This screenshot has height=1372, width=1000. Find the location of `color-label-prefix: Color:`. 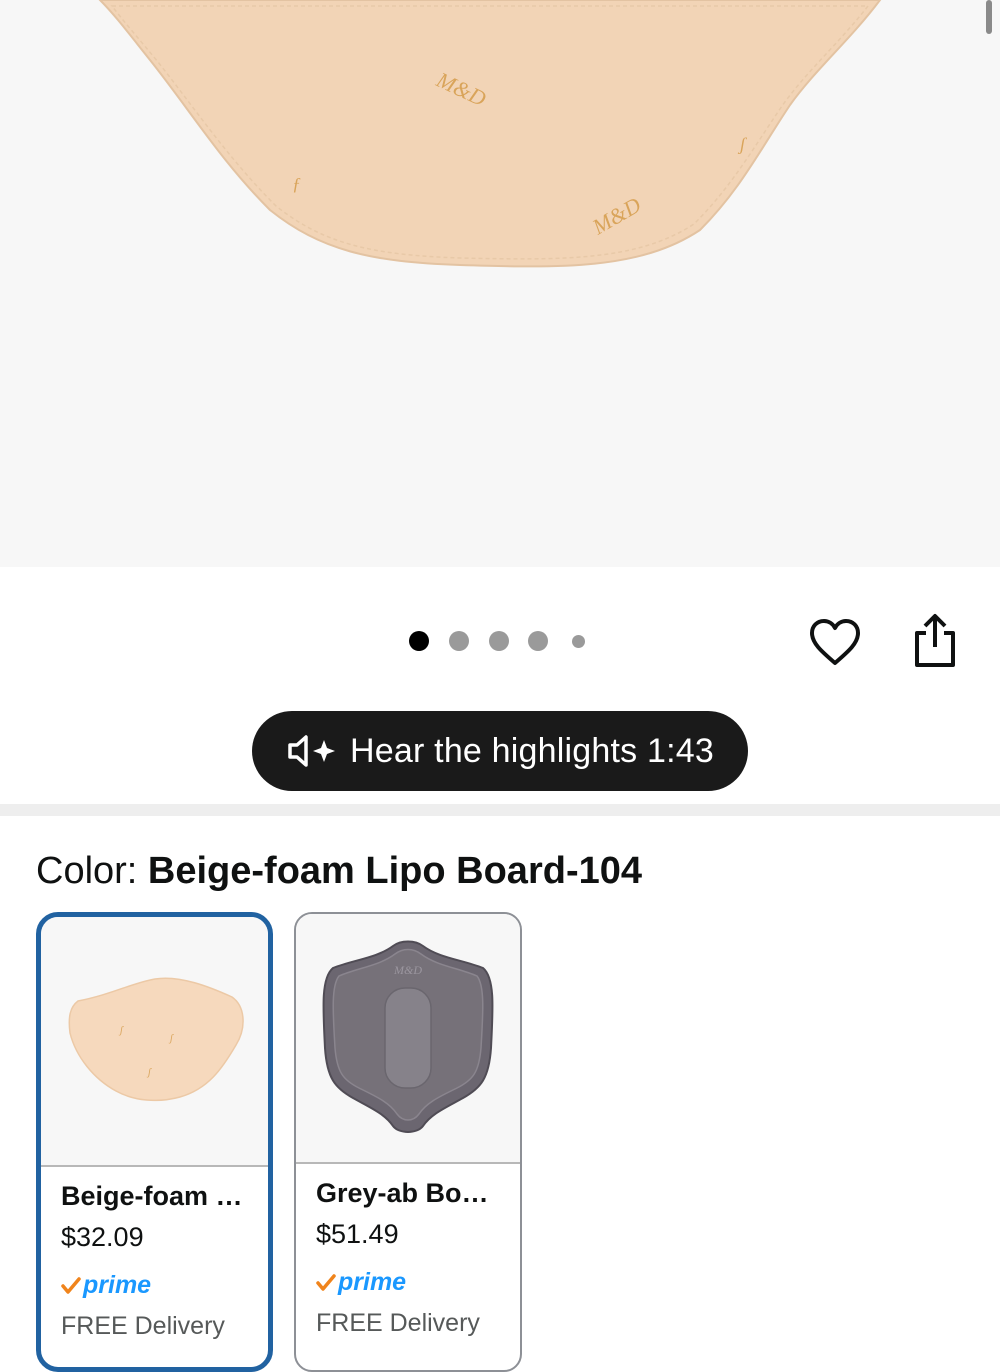

color-label-prefix: Color: is located at coordinates (92, 871).